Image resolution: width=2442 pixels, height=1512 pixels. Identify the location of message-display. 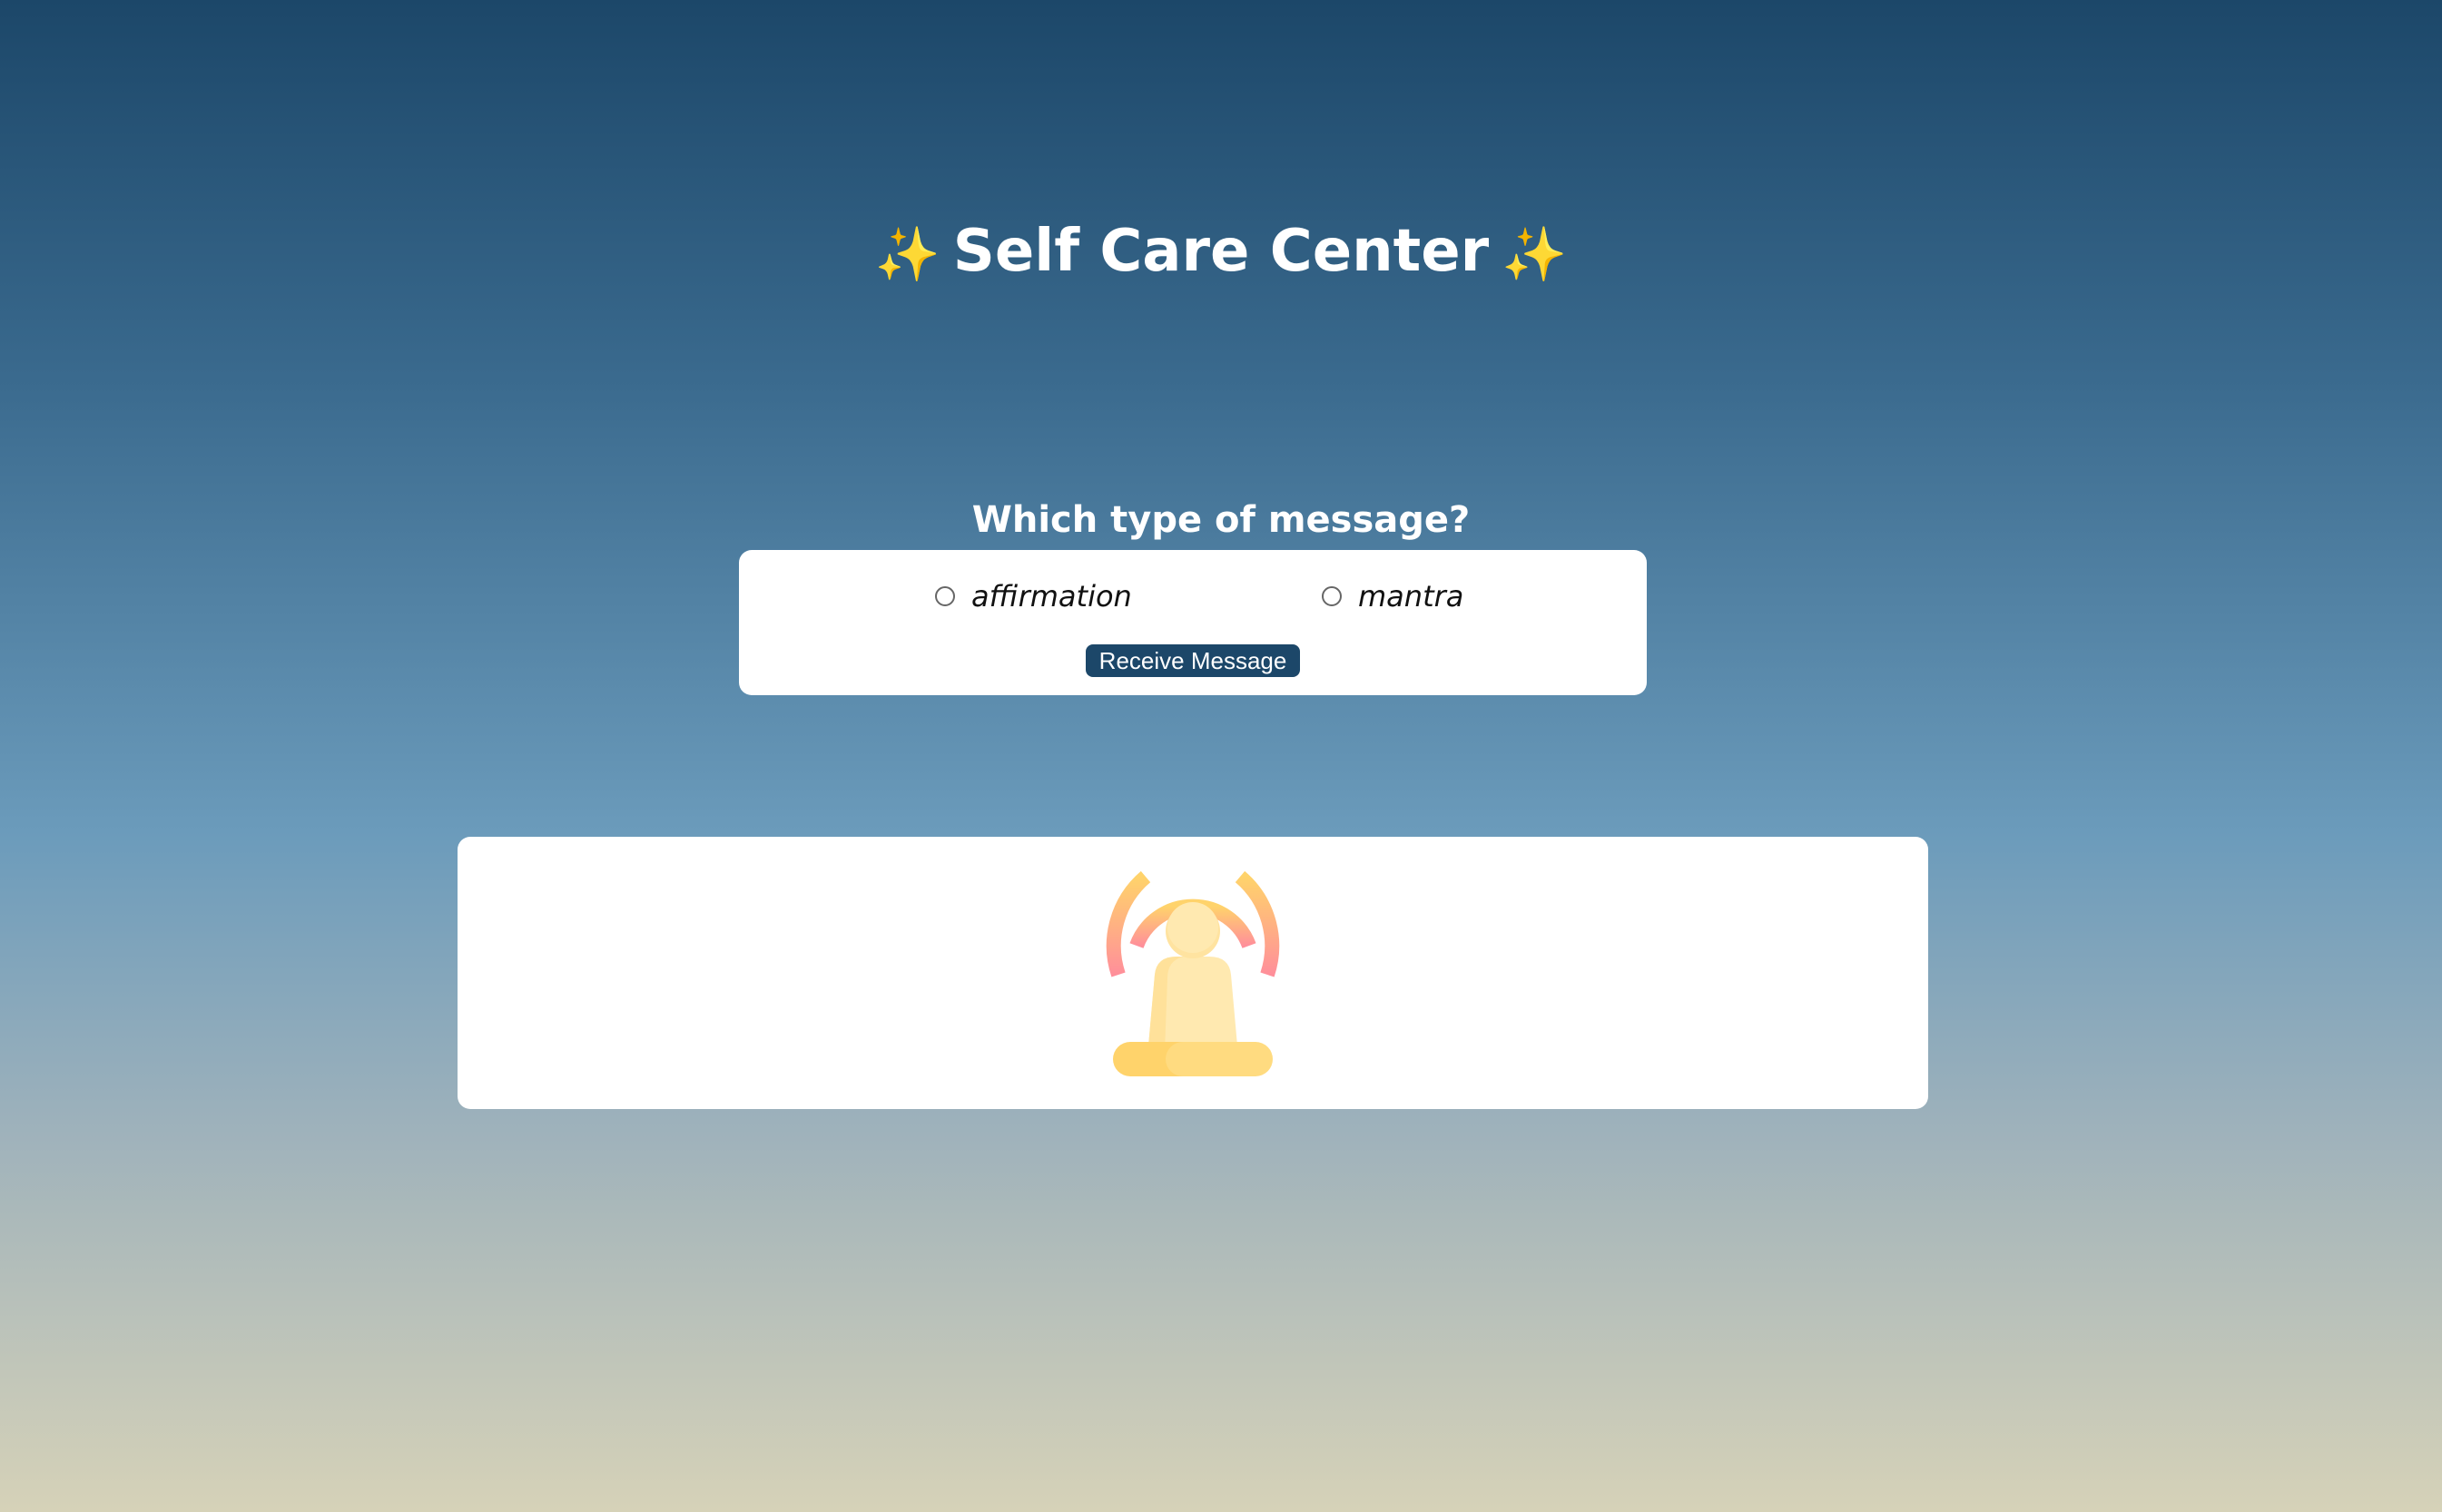
(1193, 973).